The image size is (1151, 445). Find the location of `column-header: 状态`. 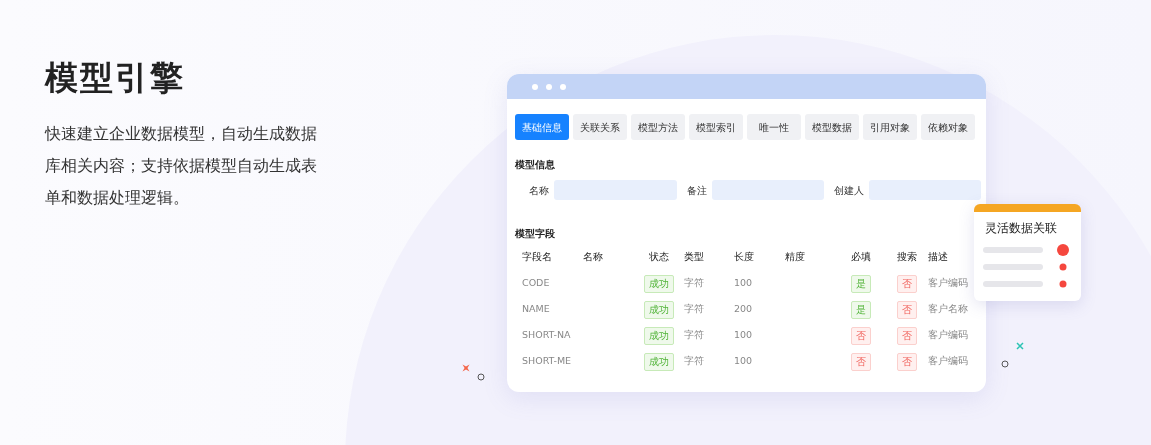

column-header: 状态 is located at coordinates (658, 257).